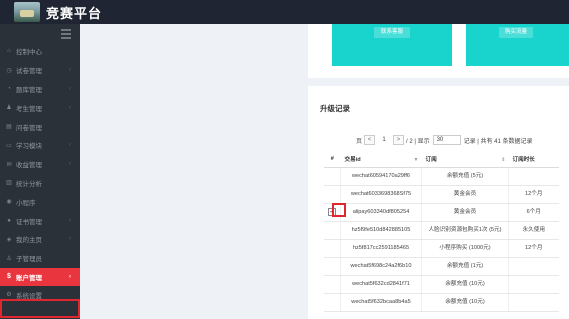 This screenshot has height=319, width=569. What do you see at coordinates (523, 160) in the screenshot?
I see `col-duration-label: 订阅时长` at bounding box center [523, 160].